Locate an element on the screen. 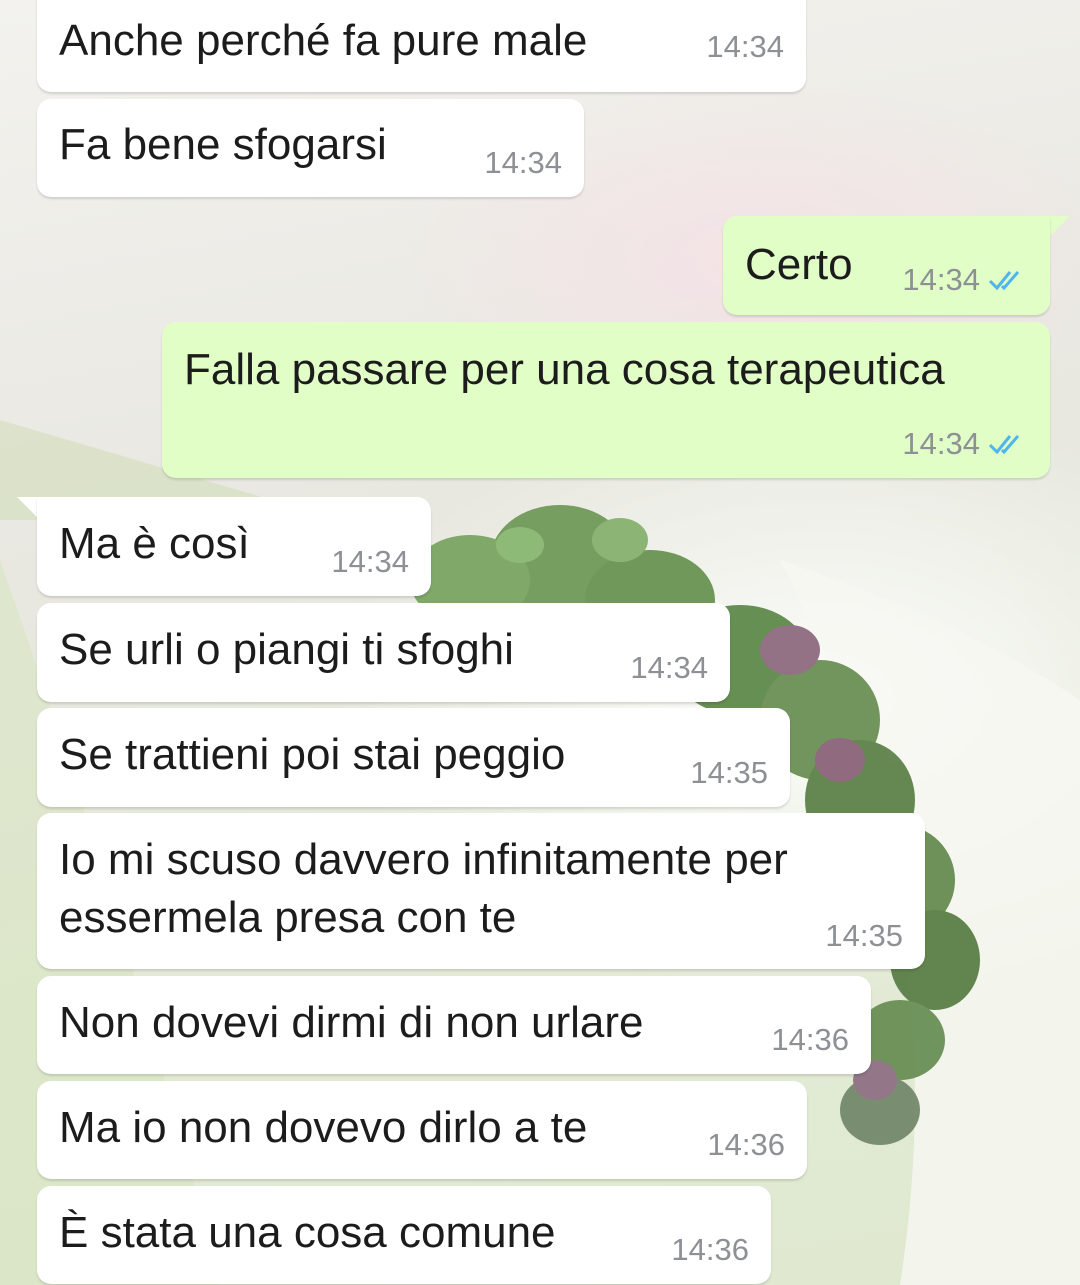  incoming-message-bubble: È stata una cosa comune 14:36 is located at coordinates (404, 1235).